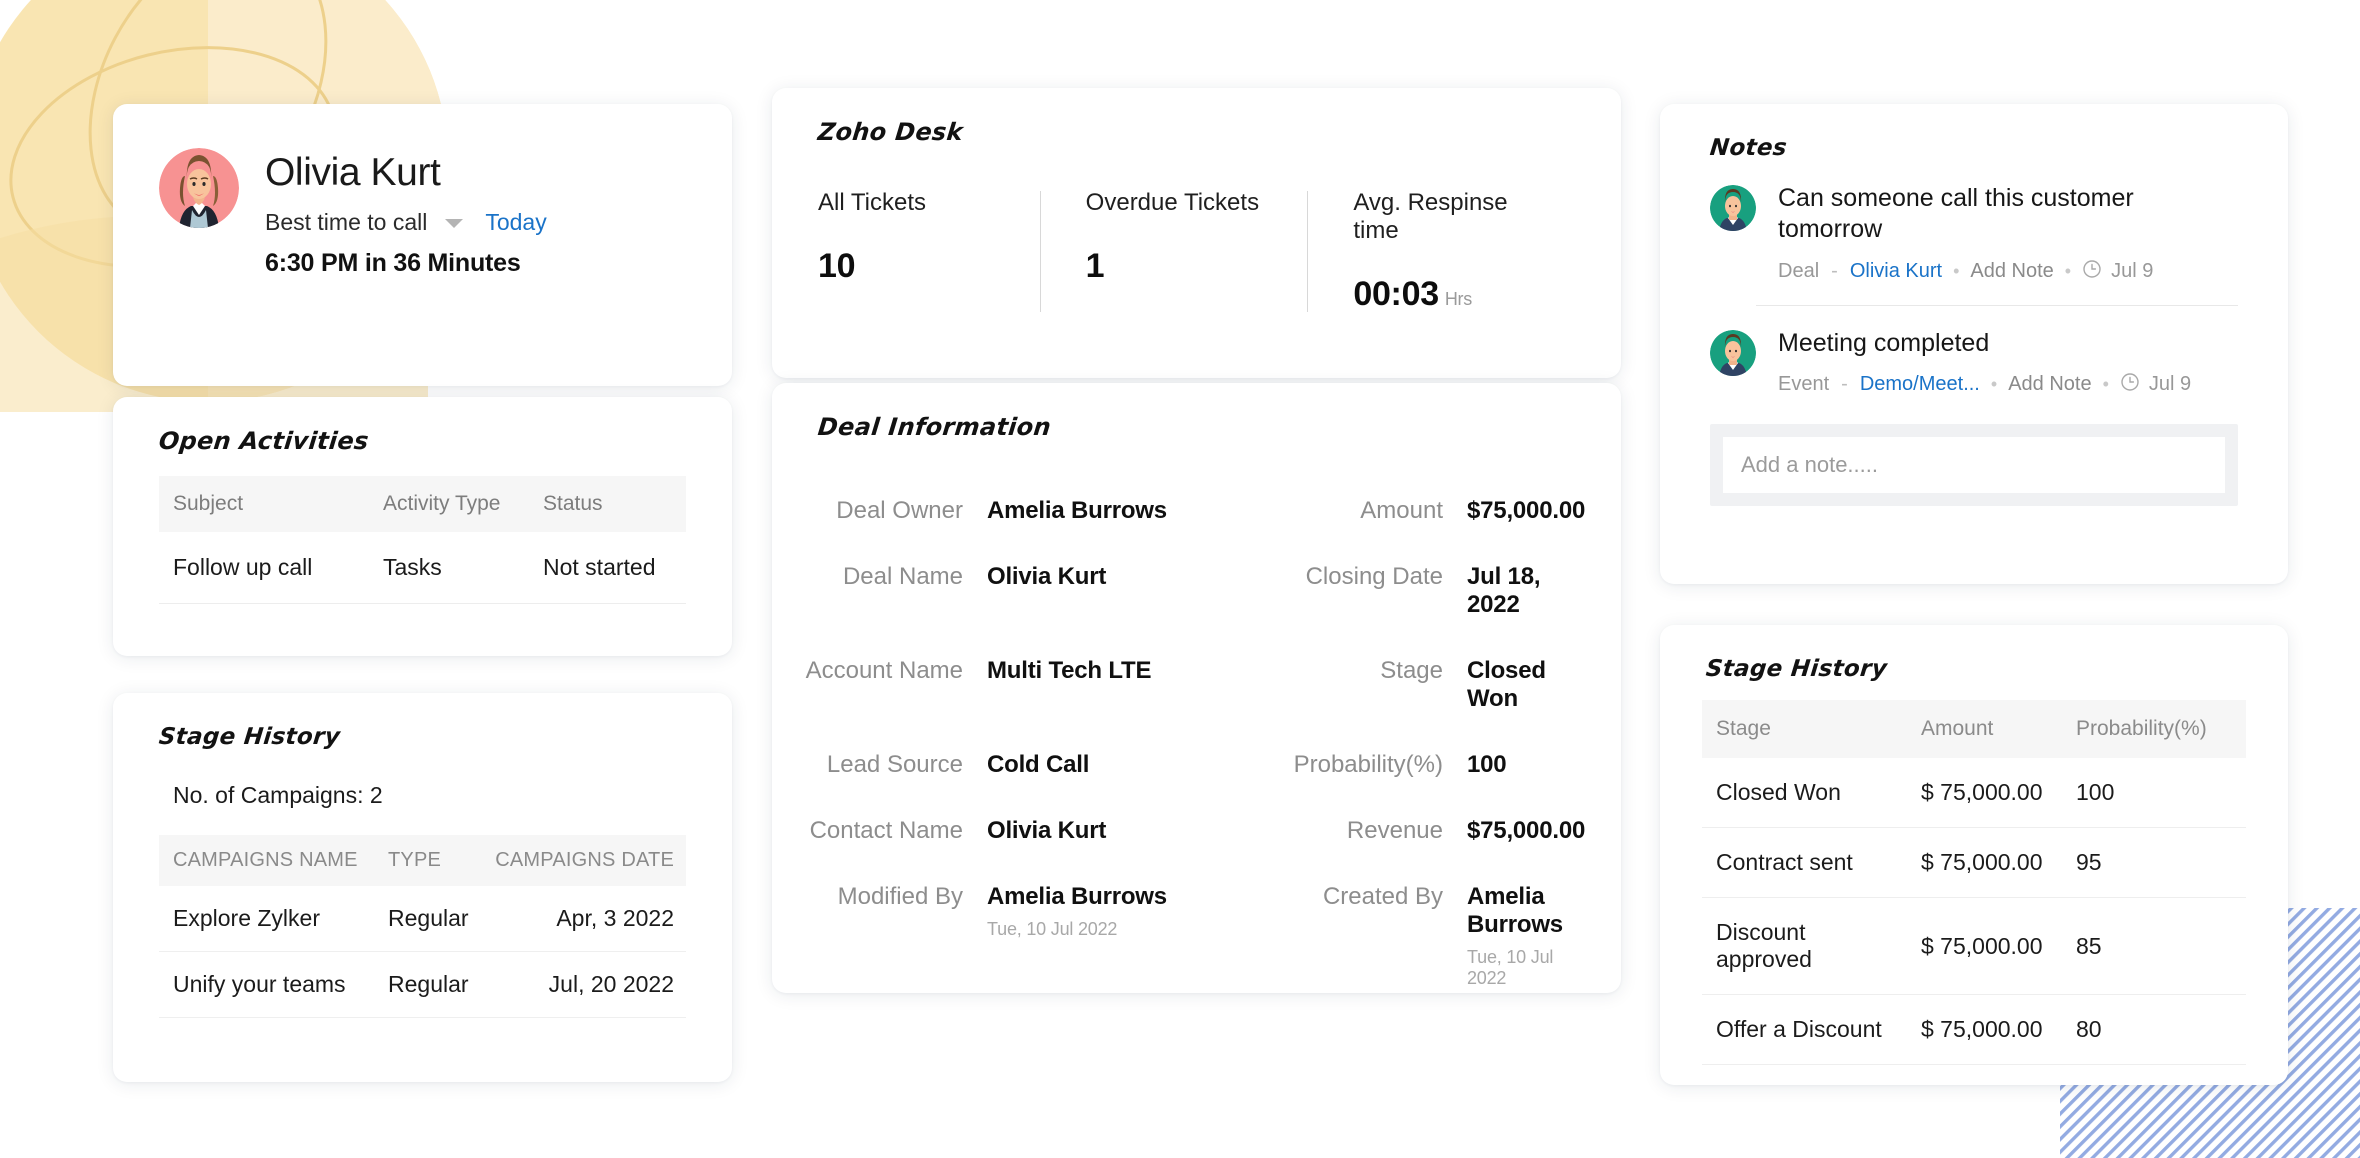  What do you see at coordinates (582, 984) in the screenshot?
I see `campaign-date-cell: Jul, 20 2022` at bounding box center [582, 984].